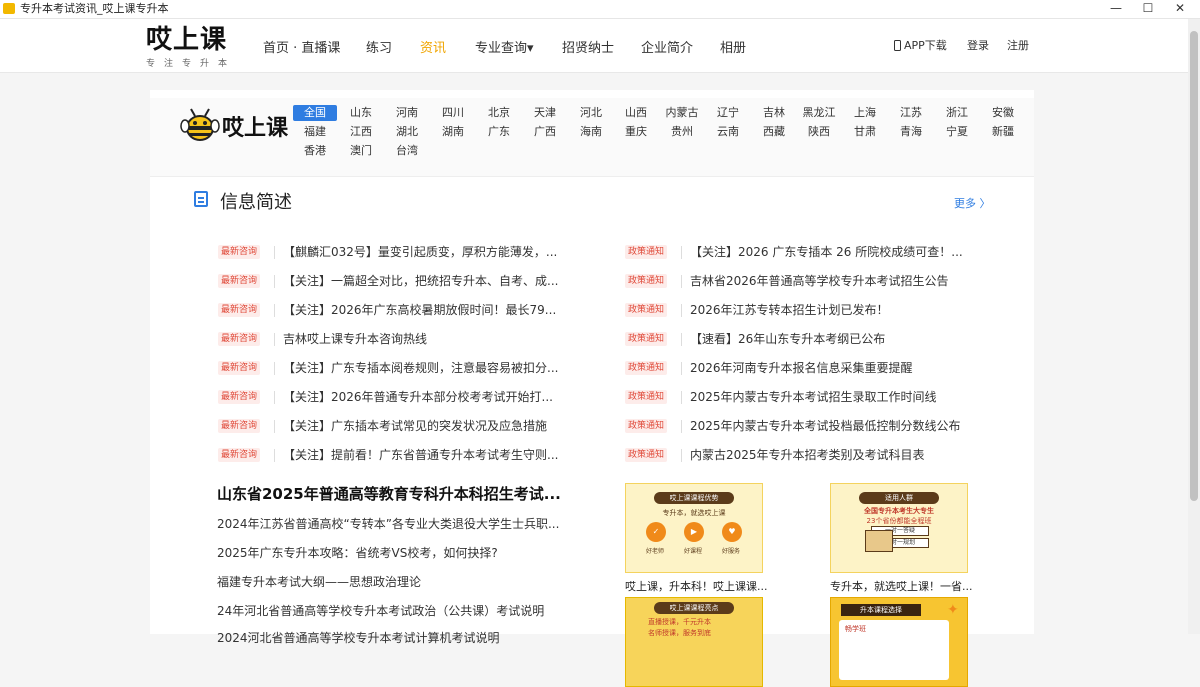 This screenshot has width=1200, height=687. Describe the element at coordinates (899, 528) in the screenshot. I see `promo-card-audience: 适用人群 全国专升本考生大专生 23个省份都能全程班 一对一答疑 一对一规划` at that location.